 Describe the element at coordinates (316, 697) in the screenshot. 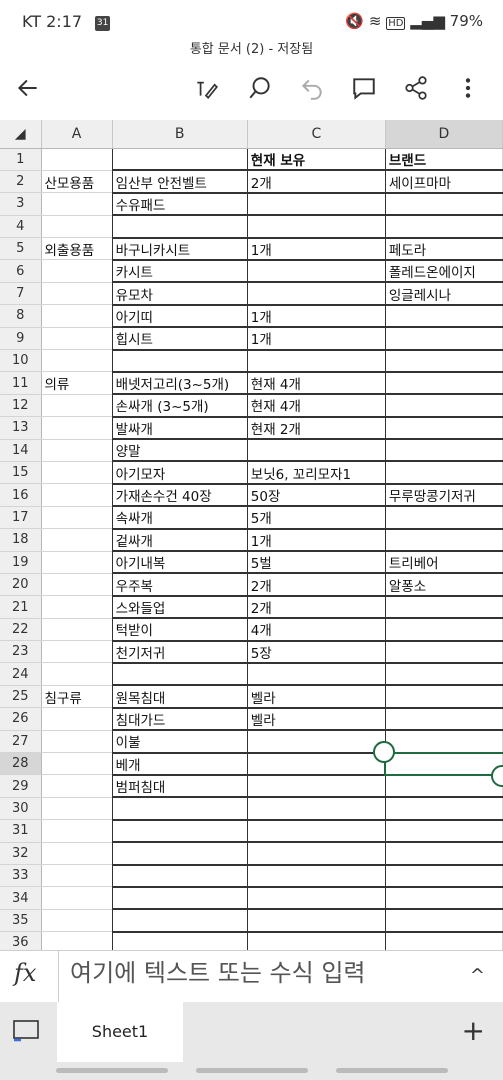

I see `cell-c25: 벨라` at that location.